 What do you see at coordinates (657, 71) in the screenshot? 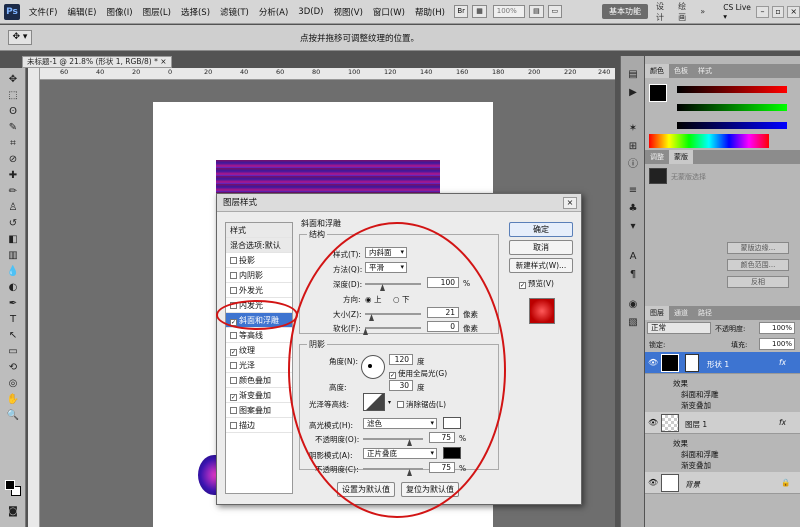
I see `tab-color: 颜色` at bounding box center [657, 71].